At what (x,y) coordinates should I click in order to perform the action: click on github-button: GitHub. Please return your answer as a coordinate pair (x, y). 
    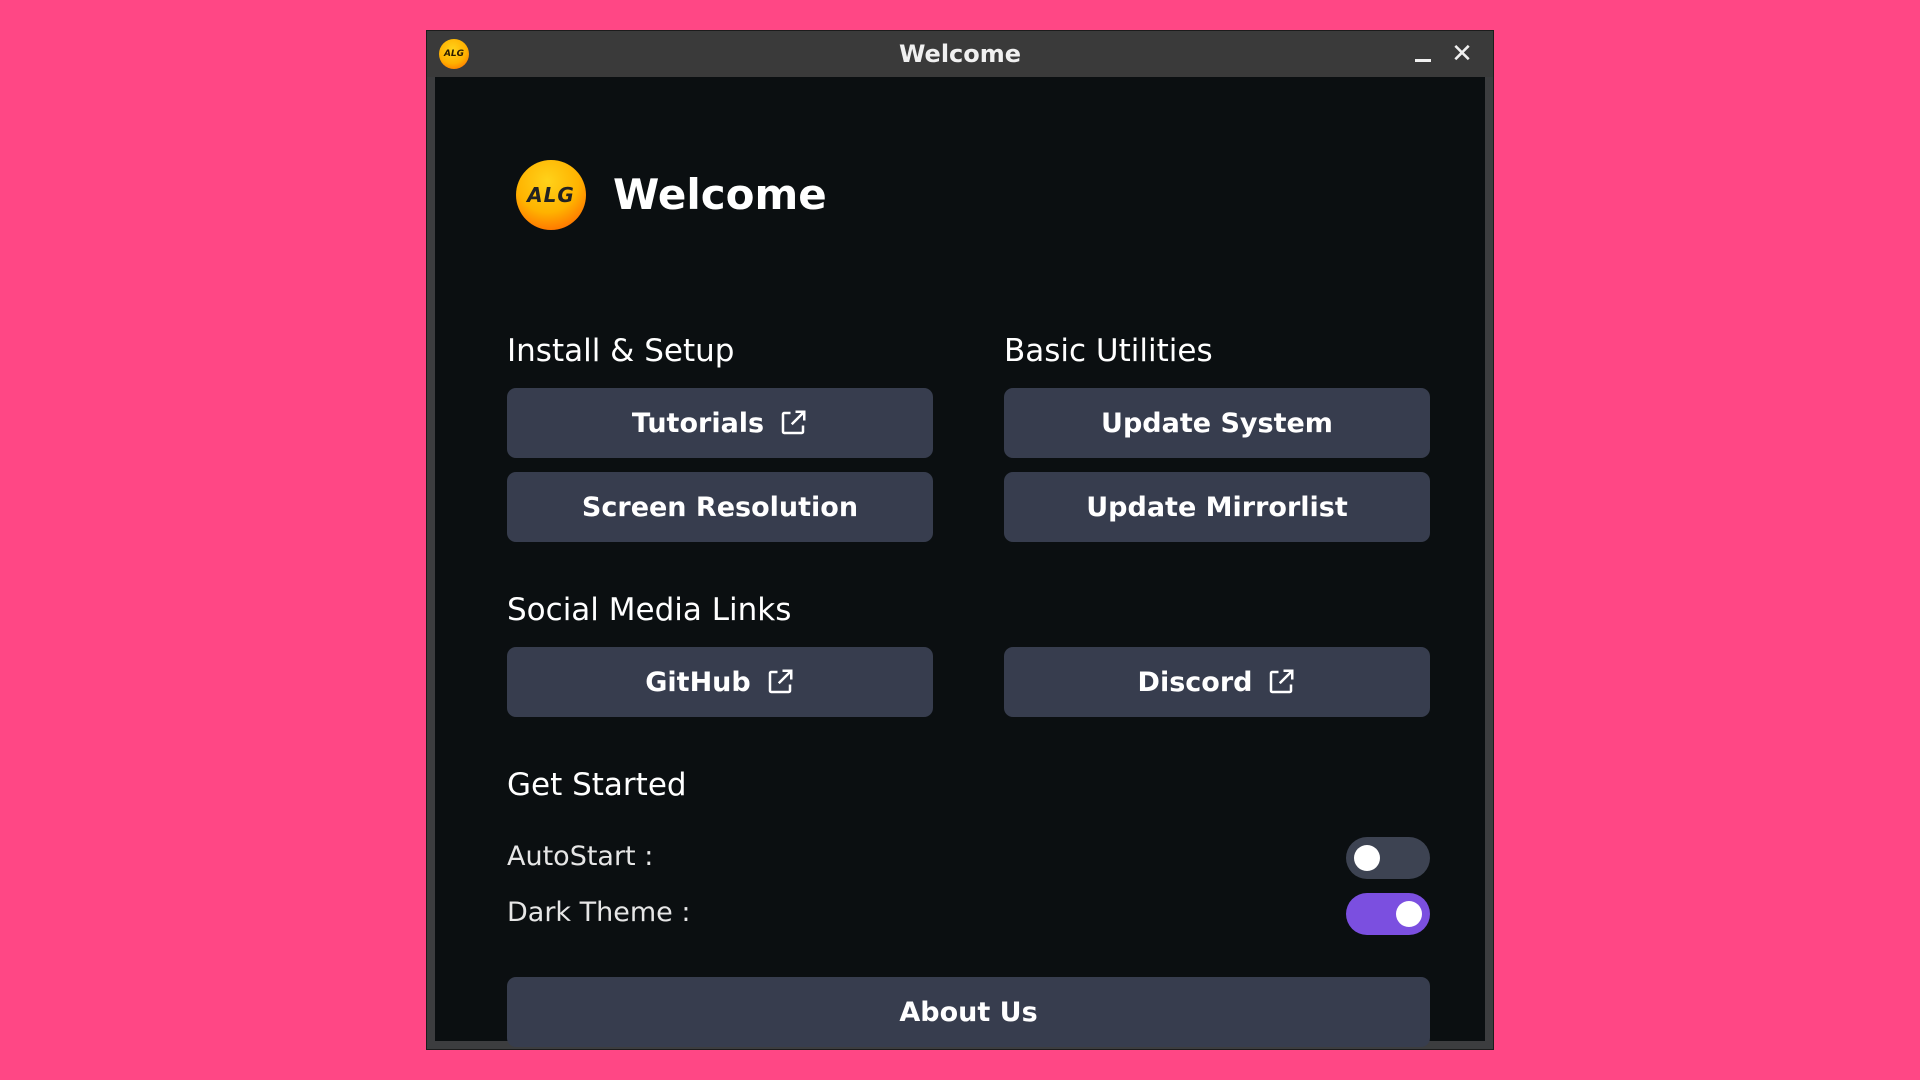
    Looking at the image, I should click on (720, 682).